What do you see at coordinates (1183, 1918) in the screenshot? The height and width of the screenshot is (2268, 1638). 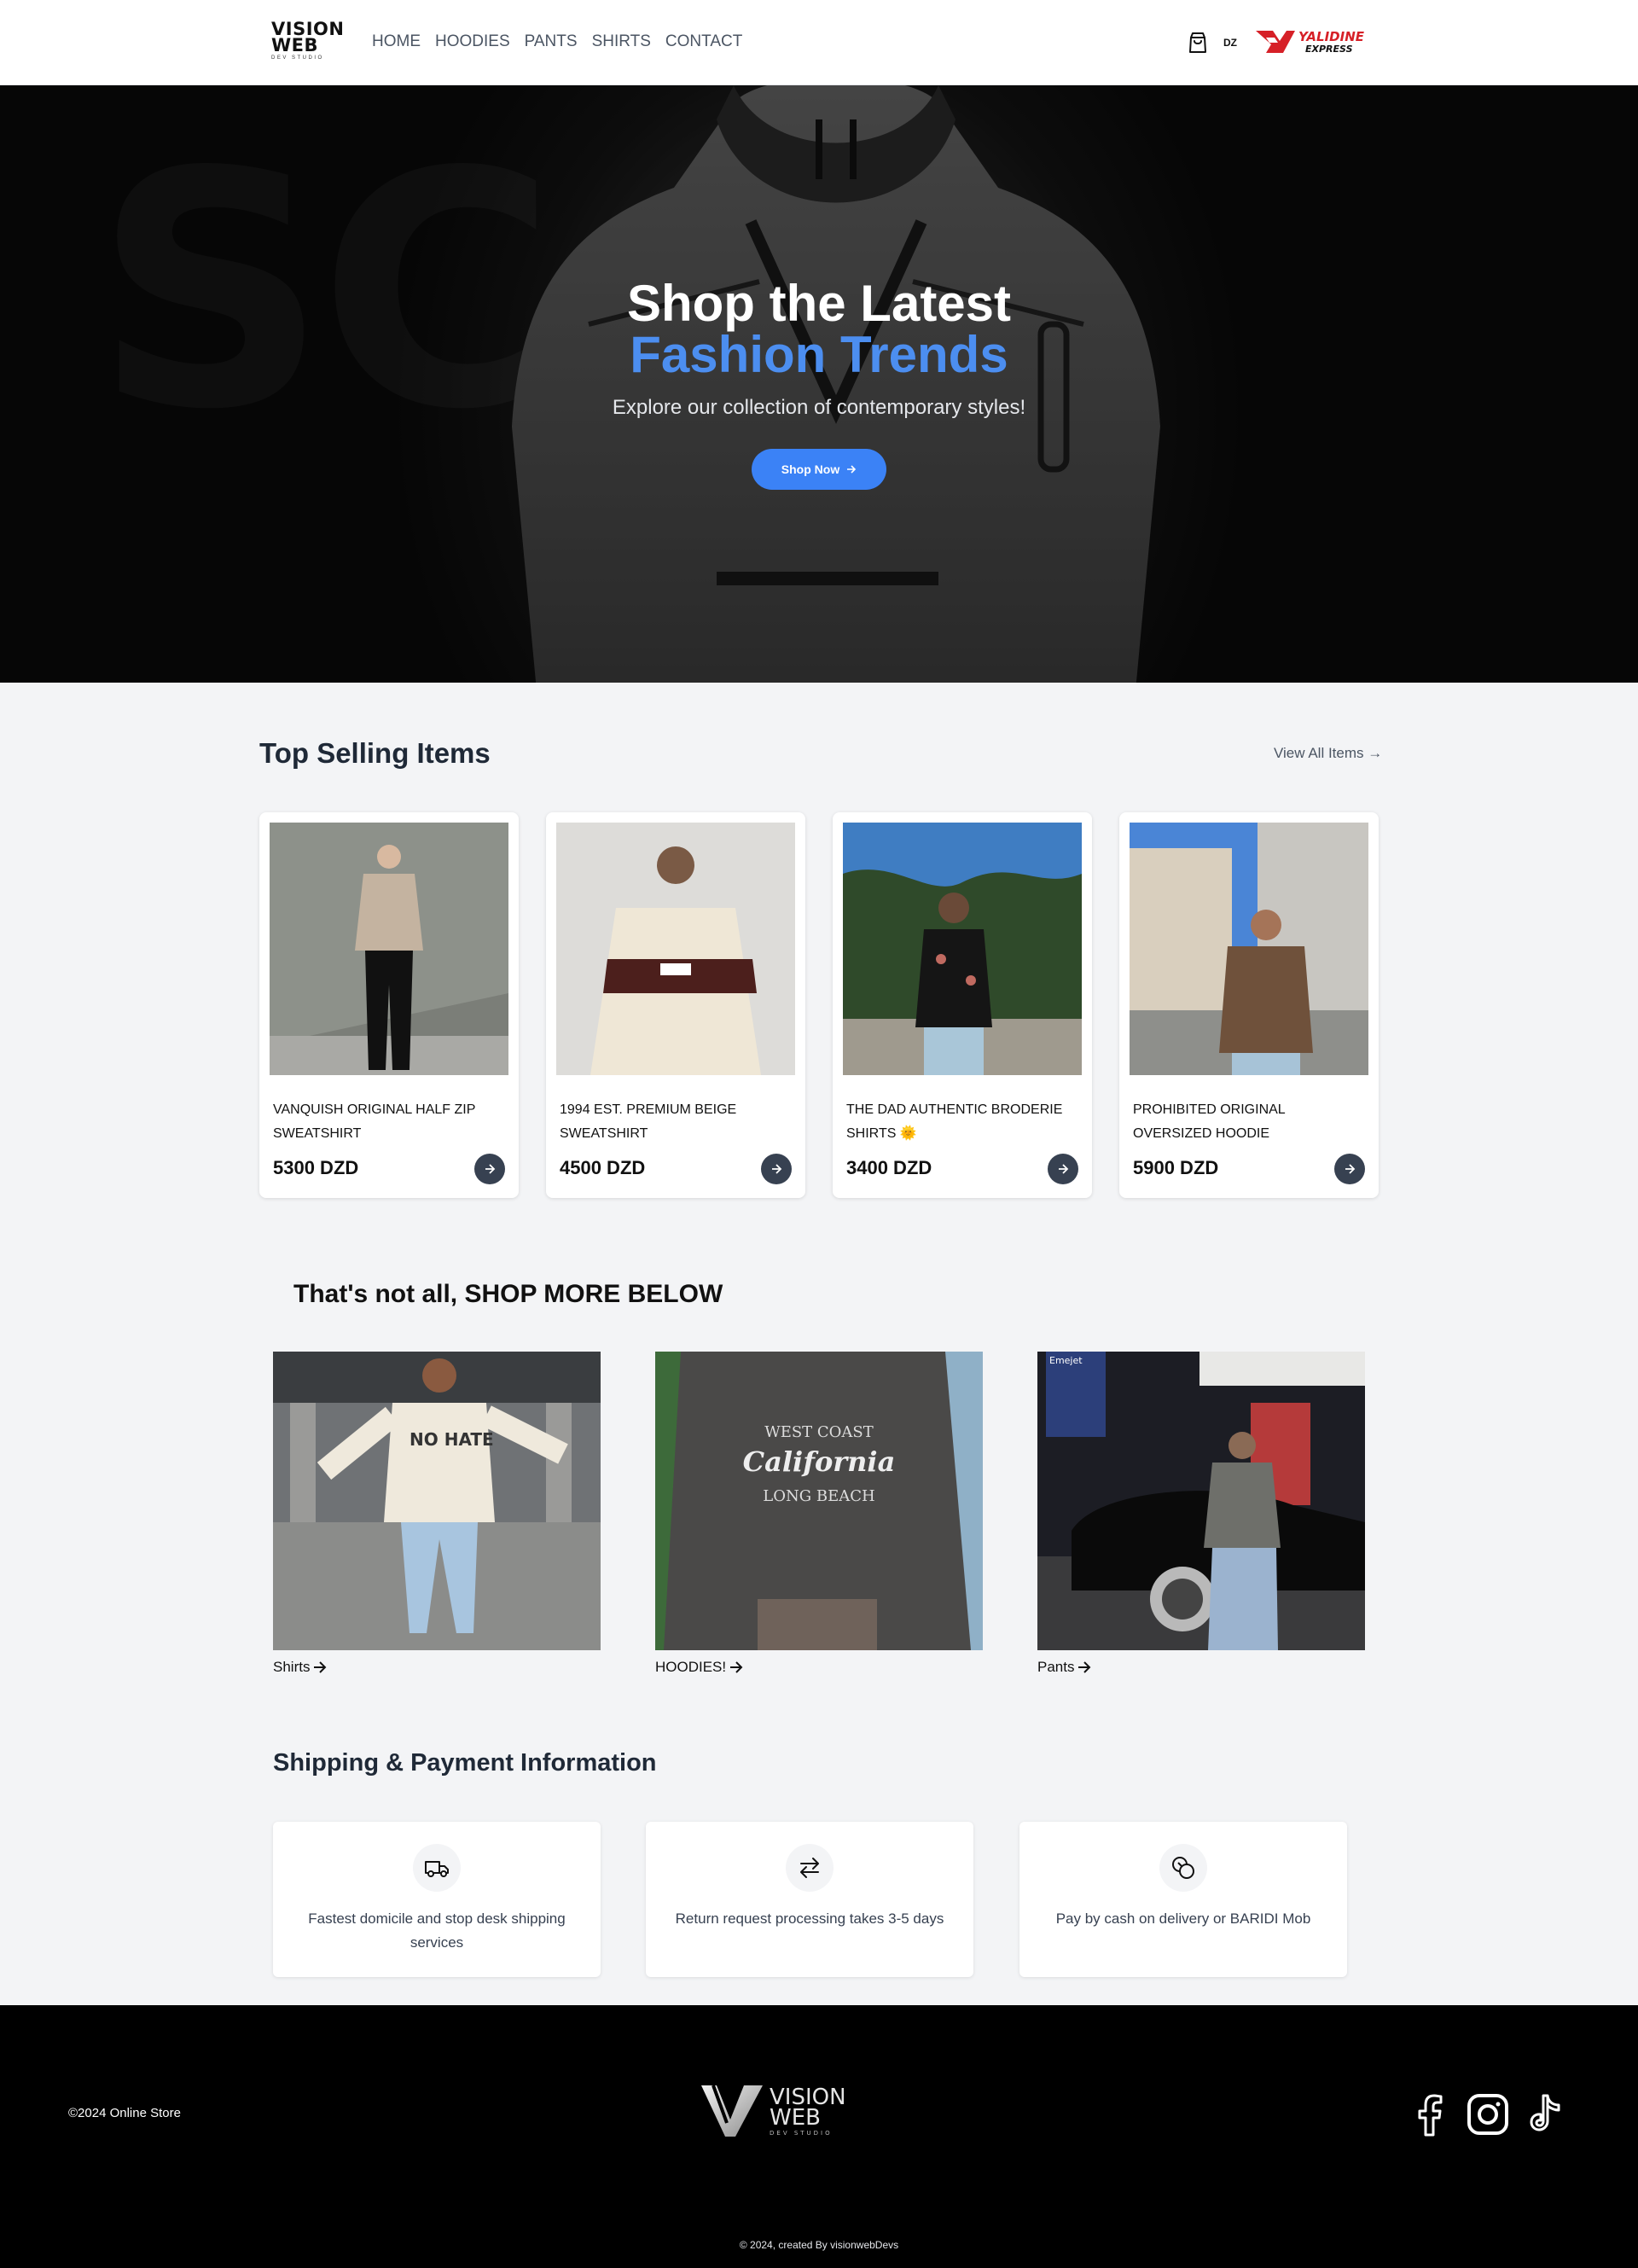 I see `payment-info-text: Pay by cash on delivery or BARIDI Mob` at bounding box center [1183, 1918].